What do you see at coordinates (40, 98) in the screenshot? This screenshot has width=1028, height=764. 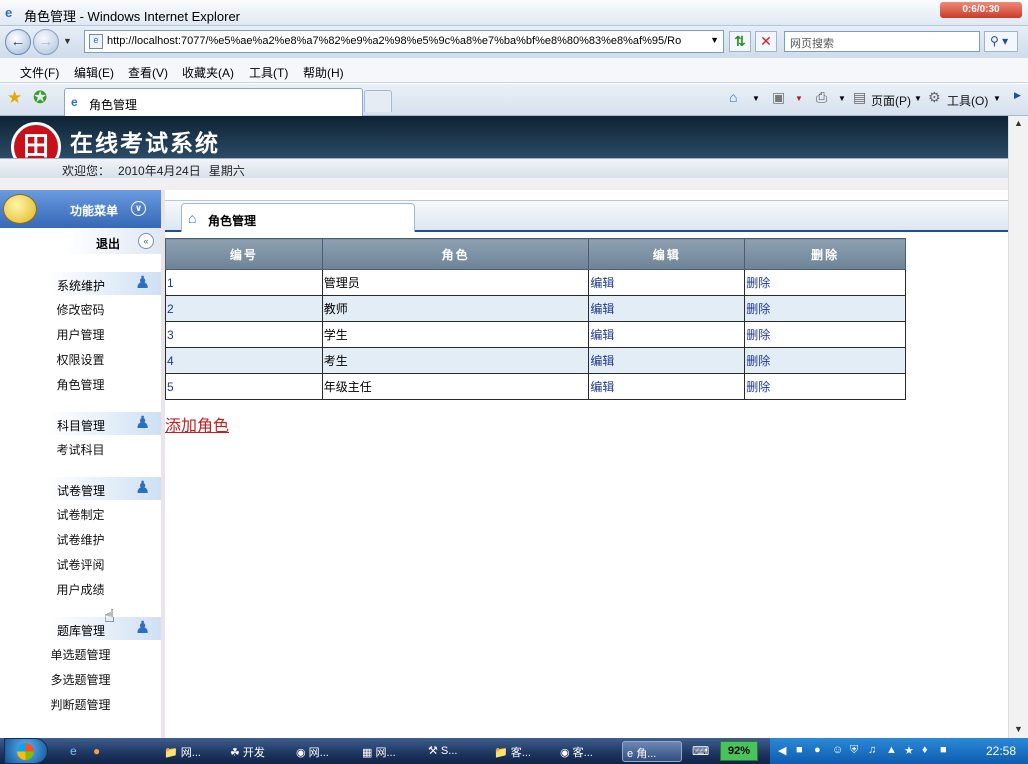 I see `add-favorite-icon: ✪` at bounding box center [40, 98].